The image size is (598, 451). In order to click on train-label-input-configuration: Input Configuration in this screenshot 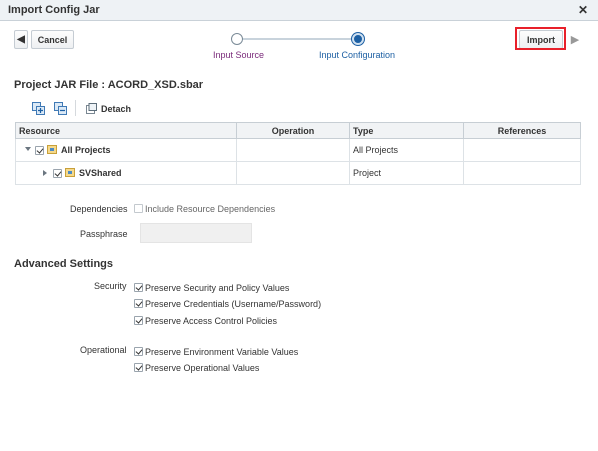, I will do `click(357, 55)`.